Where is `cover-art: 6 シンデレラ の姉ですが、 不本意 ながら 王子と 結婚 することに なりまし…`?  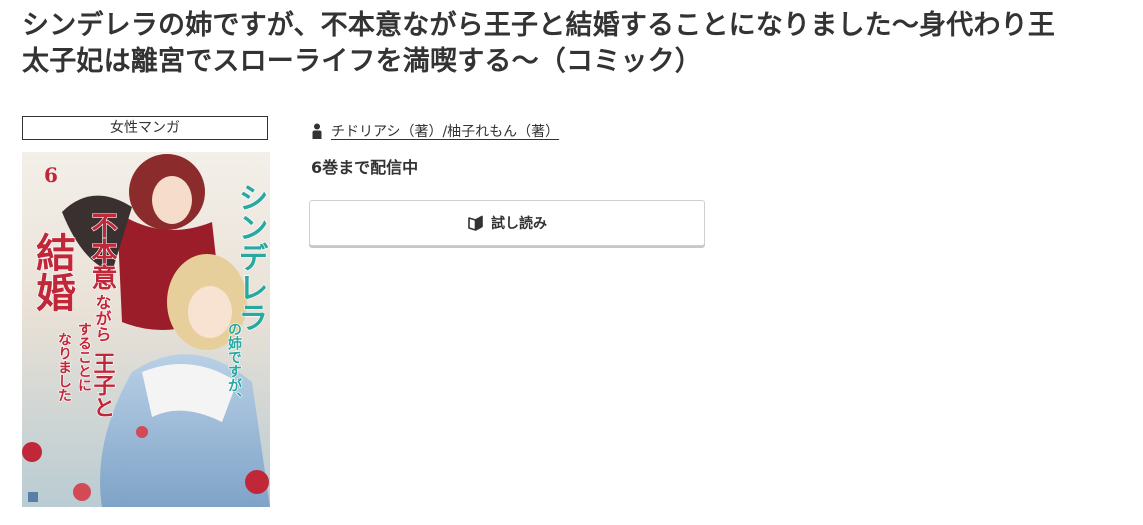
cover-art: 6 シンデレラ の姉ですが、 不本意 ながら 王子と 結婚 することに なりまし… is located at coordinates (146, 329).